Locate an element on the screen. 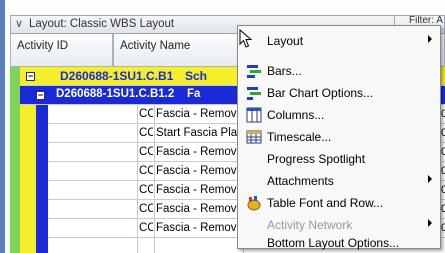 The height and width of the screenshot is (253, 445). timescale-icon is located at coordinates (254, 137).